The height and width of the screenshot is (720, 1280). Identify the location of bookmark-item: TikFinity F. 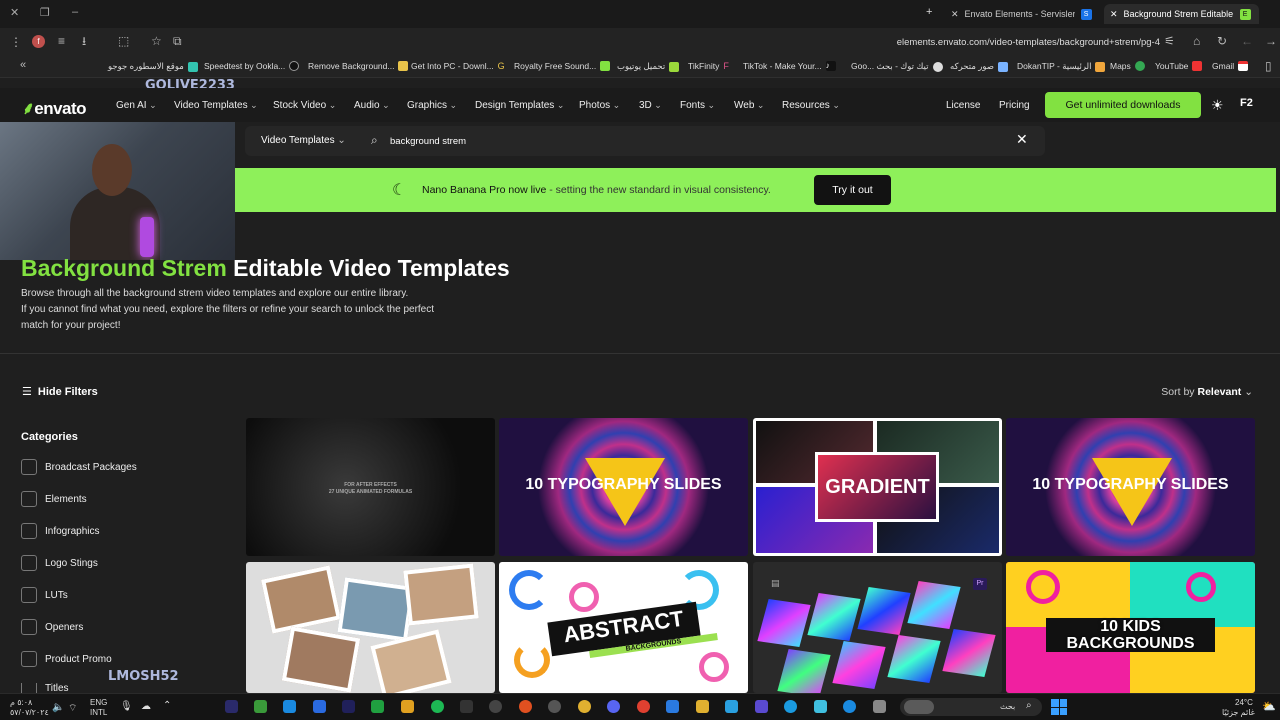
(710, 66).